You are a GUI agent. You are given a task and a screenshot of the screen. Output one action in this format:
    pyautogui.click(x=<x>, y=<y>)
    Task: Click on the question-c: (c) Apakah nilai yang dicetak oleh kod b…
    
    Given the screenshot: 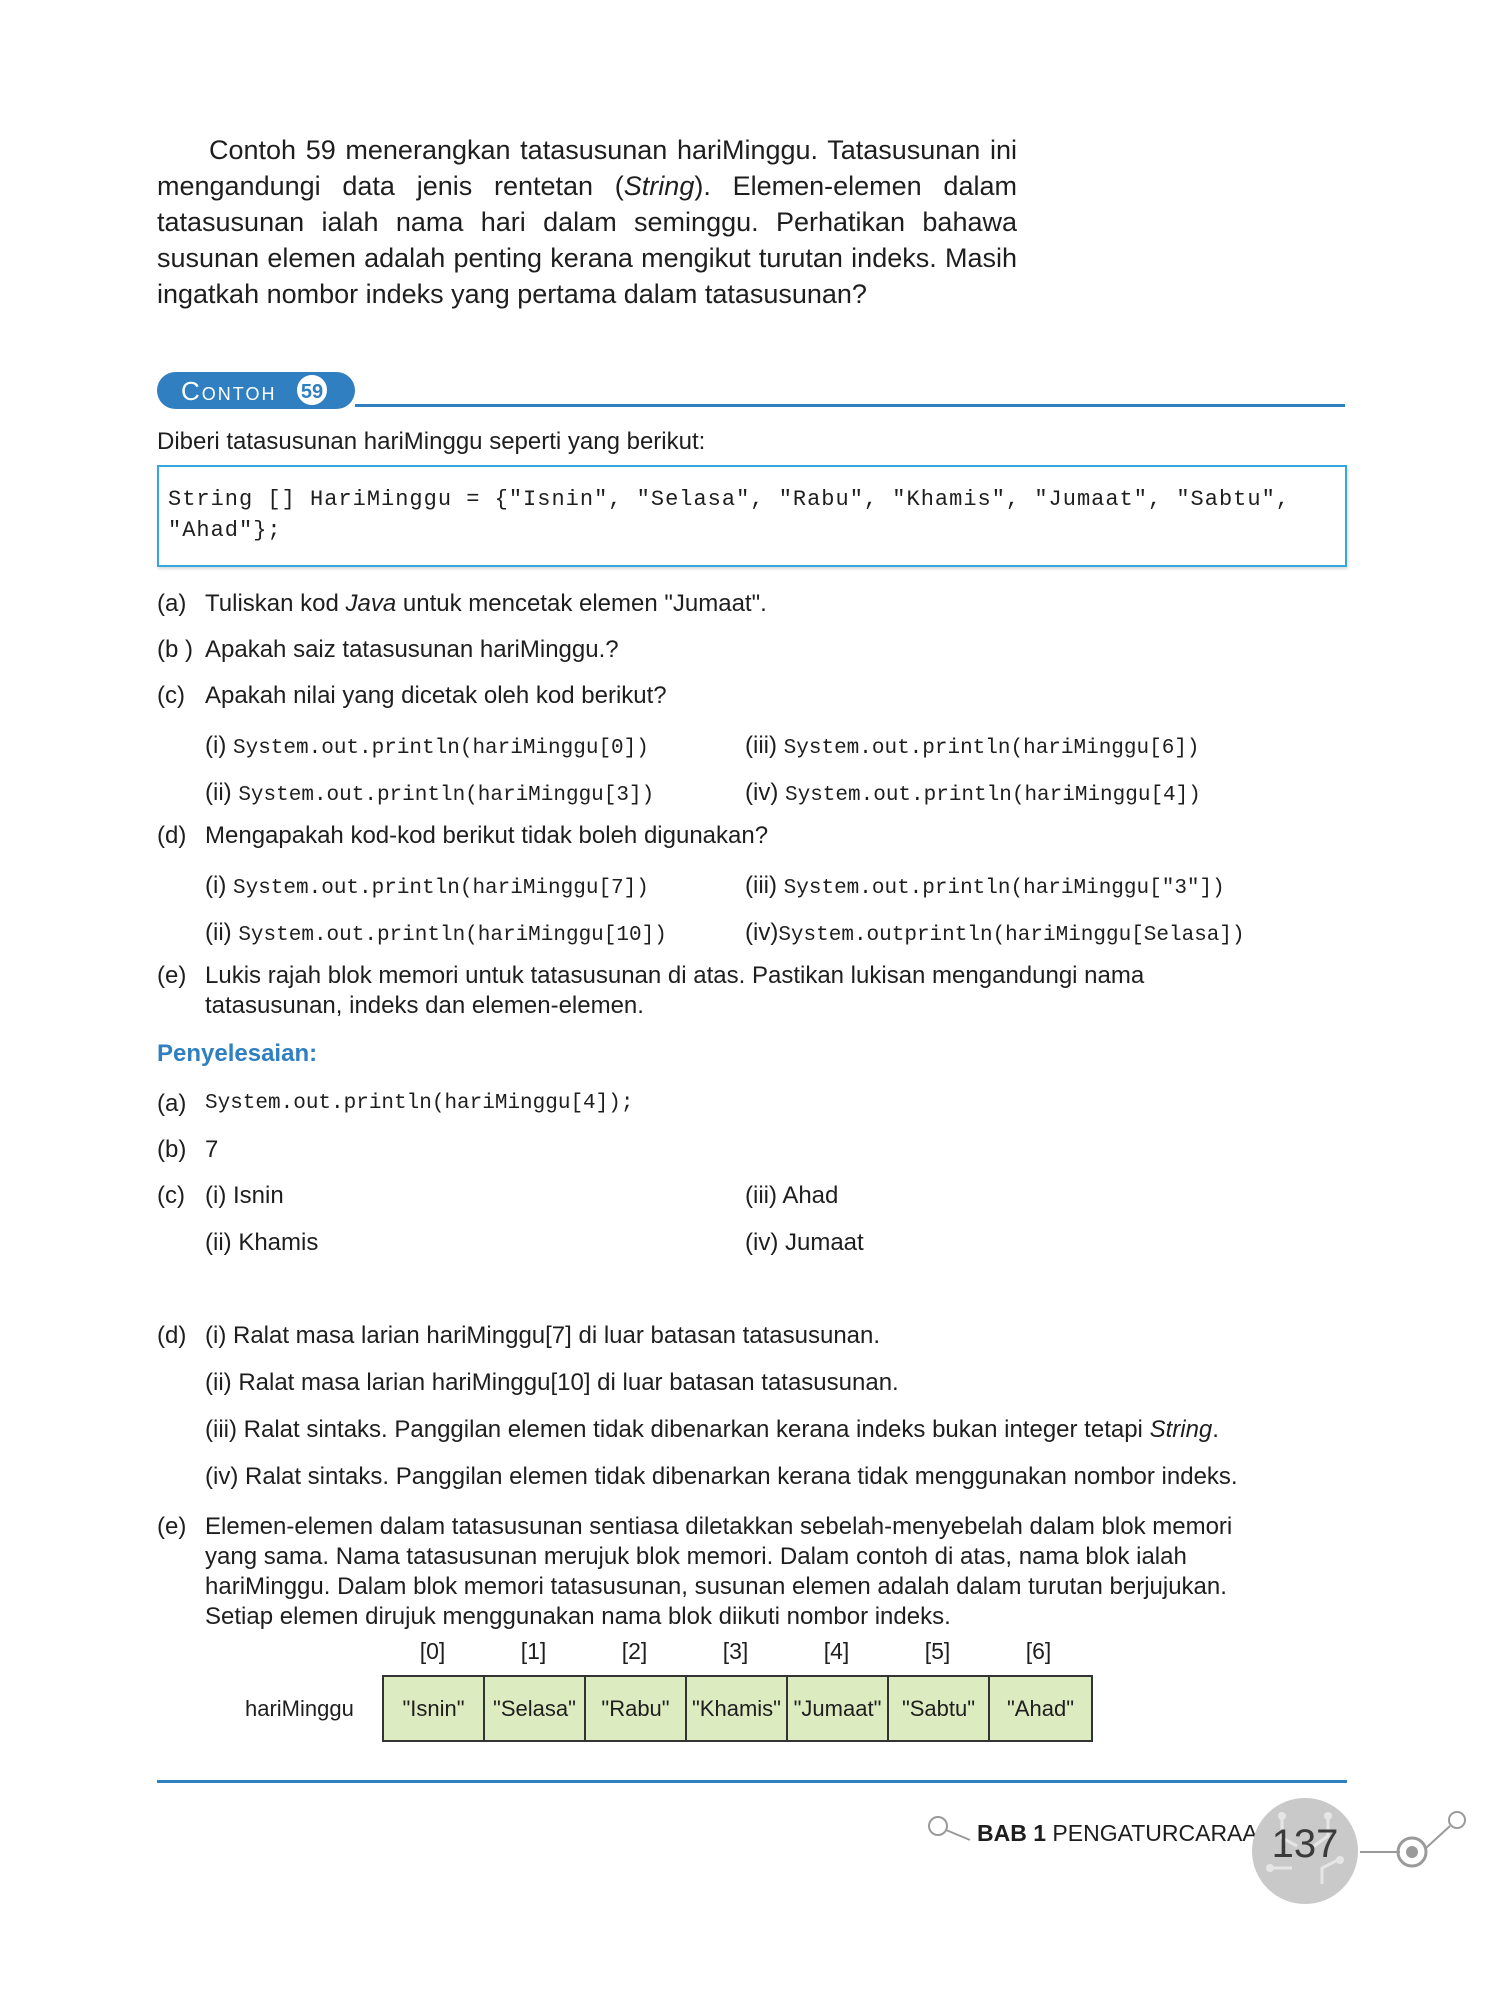 What is the action you would take?
    pyautogui.click(x=412, y=695)
    